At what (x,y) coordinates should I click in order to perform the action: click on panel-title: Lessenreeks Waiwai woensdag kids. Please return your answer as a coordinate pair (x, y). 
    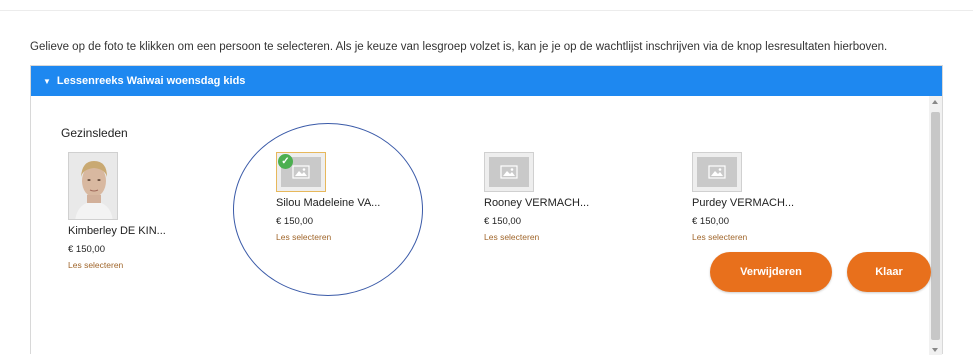
    Looking at the image, I should click on (151, 81).